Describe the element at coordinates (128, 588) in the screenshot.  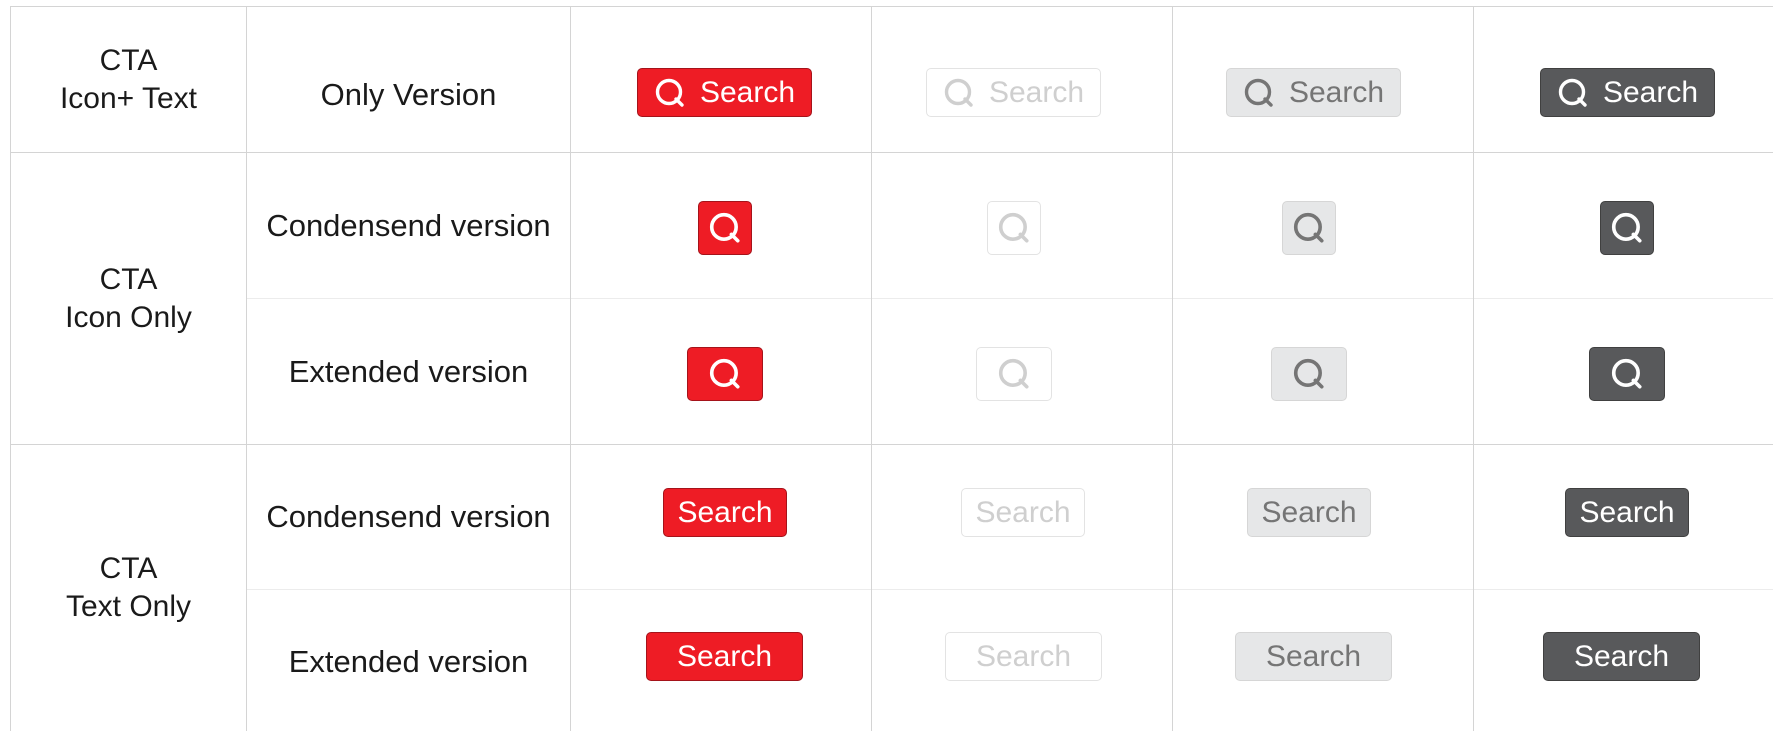
I see `group-label-text-only: CTA Text Only` at that location.